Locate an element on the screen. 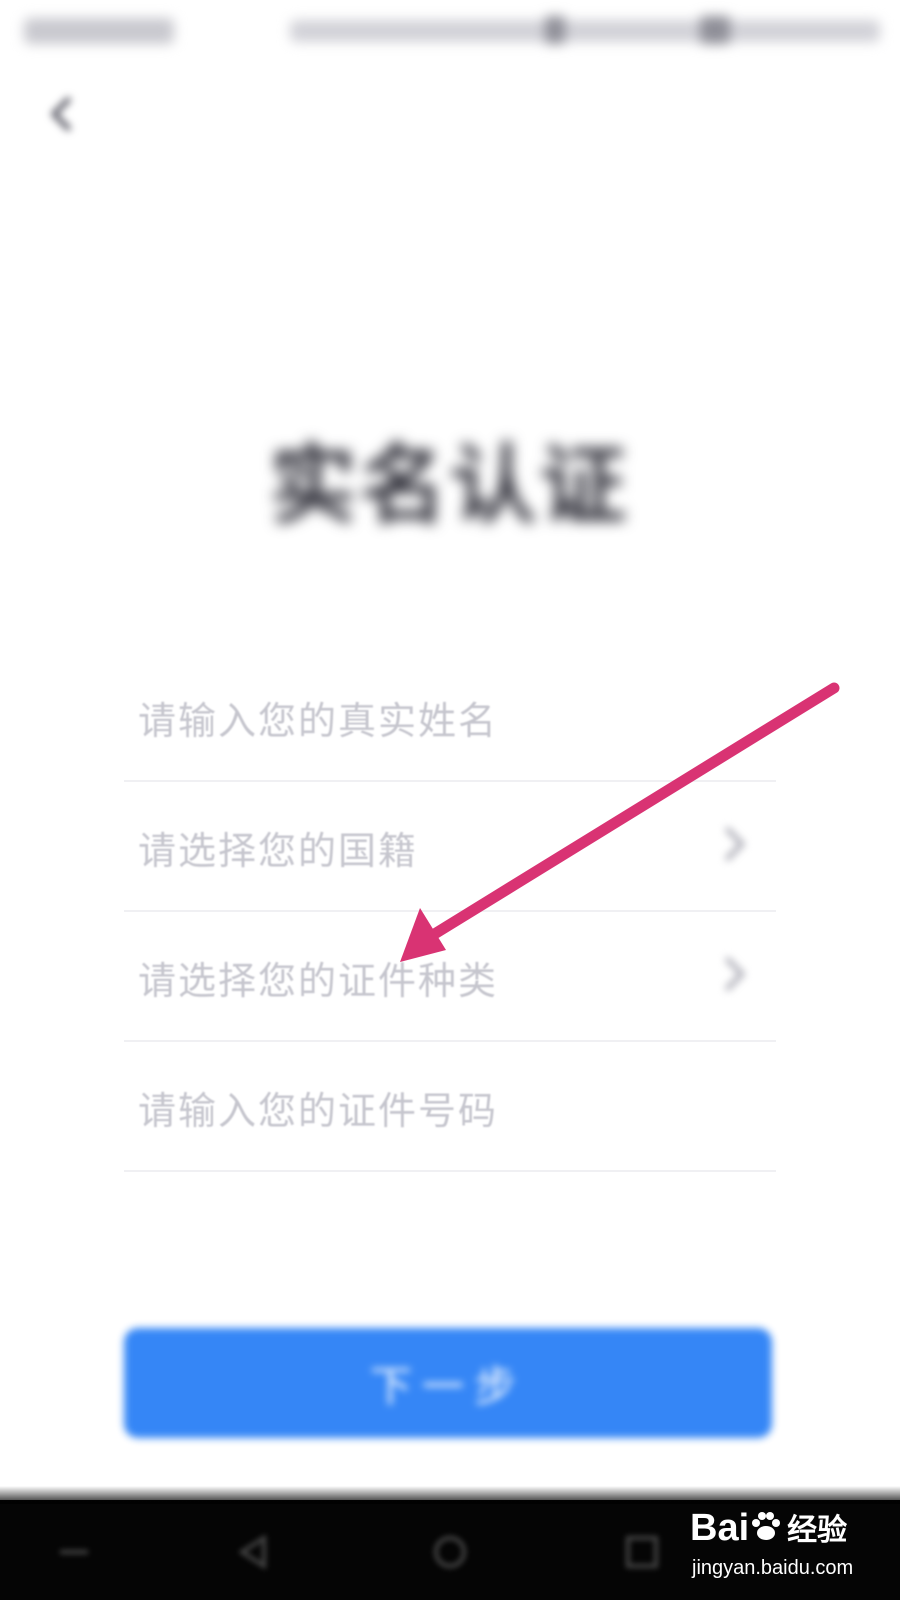 The image size is (900, 1600). id-number-input: 请输入您的证件号码 is located at coordinates (450, 1107).